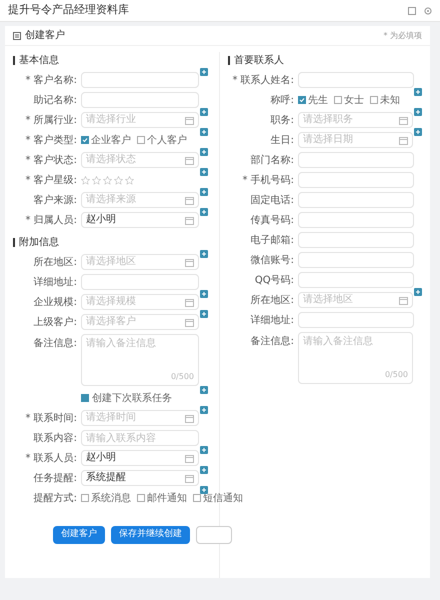 The width and height of the screenshot is (440, 600). What do you see at coordinates (272, 161) in the screenshot?
I see `field-label: 部门名称:` at bounding box center [272, 161].